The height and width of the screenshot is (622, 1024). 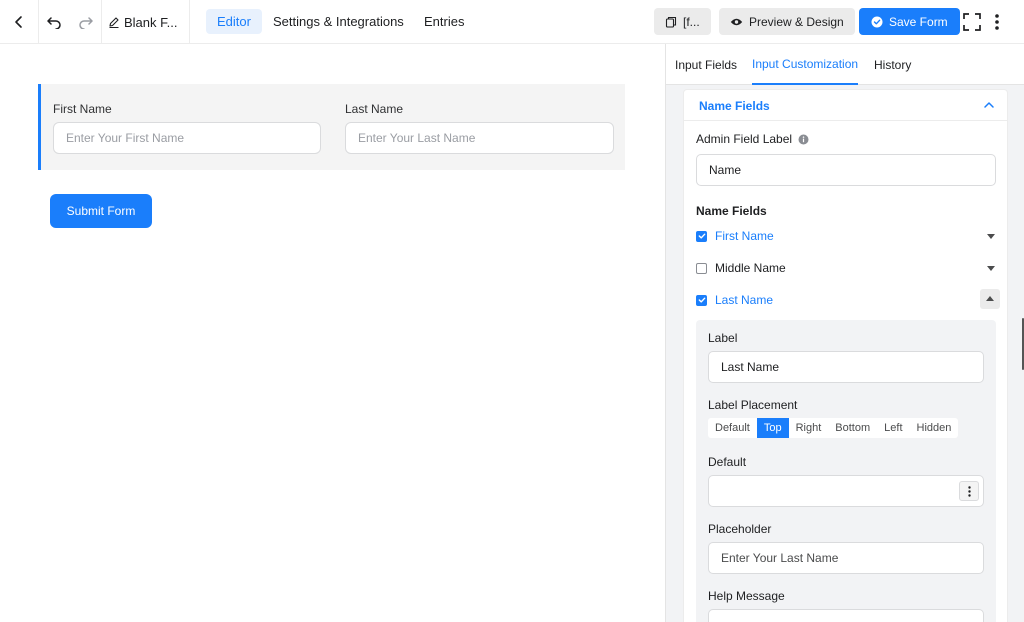 I want to click on undo-icon, so click(x=54, y=23).